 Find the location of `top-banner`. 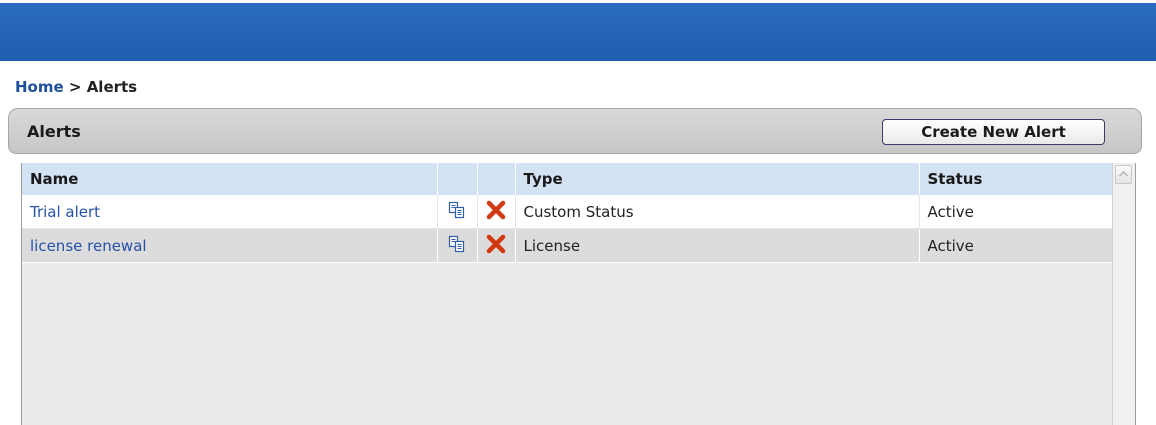

top-banner is located at coordinates (578, 32).